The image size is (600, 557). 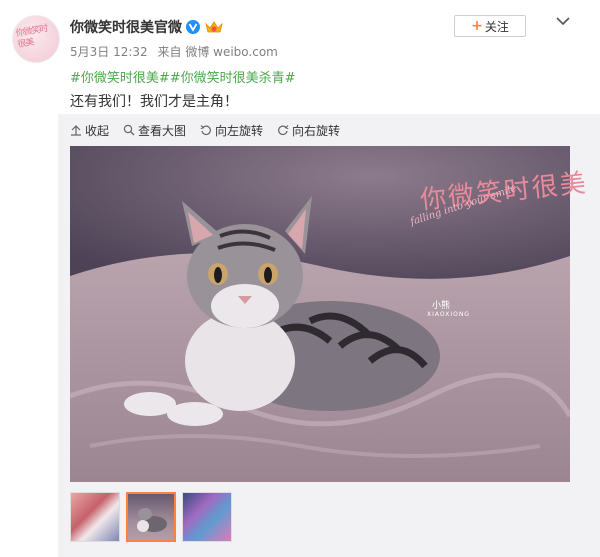 What do you see at coordinates (239, 130) in the screenshot?
I see `rotate-left-label: 向左旋转` at bounding box center [239, 130].